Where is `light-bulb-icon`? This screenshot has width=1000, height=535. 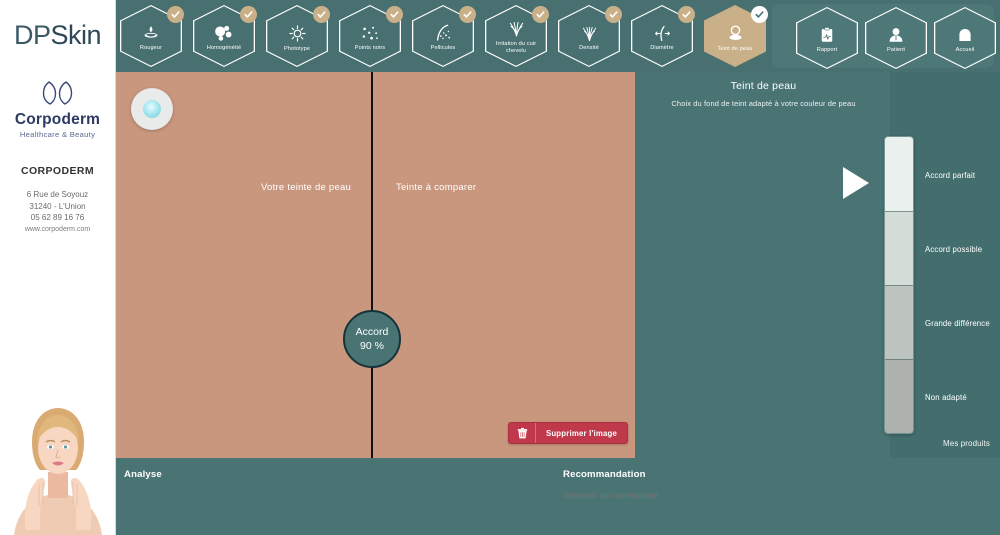 light-bulb-icon is located at coordinates (152, 109).